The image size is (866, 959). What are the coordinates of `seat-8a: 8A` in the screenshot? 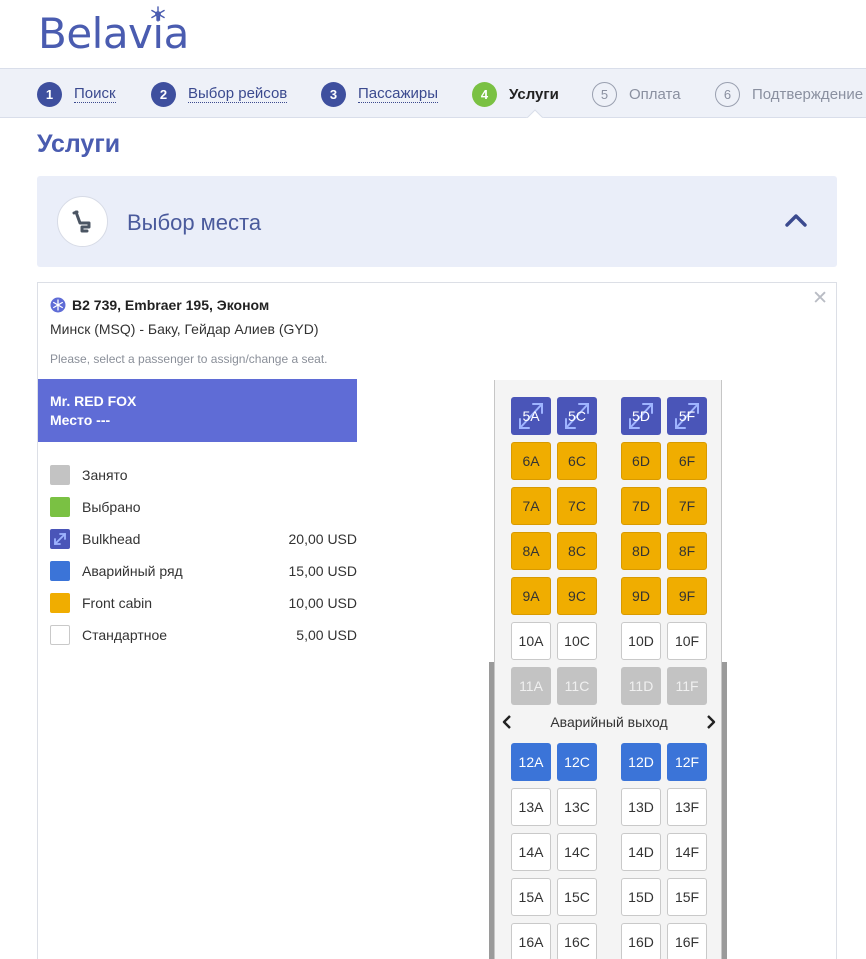 It's located at (531, 551).